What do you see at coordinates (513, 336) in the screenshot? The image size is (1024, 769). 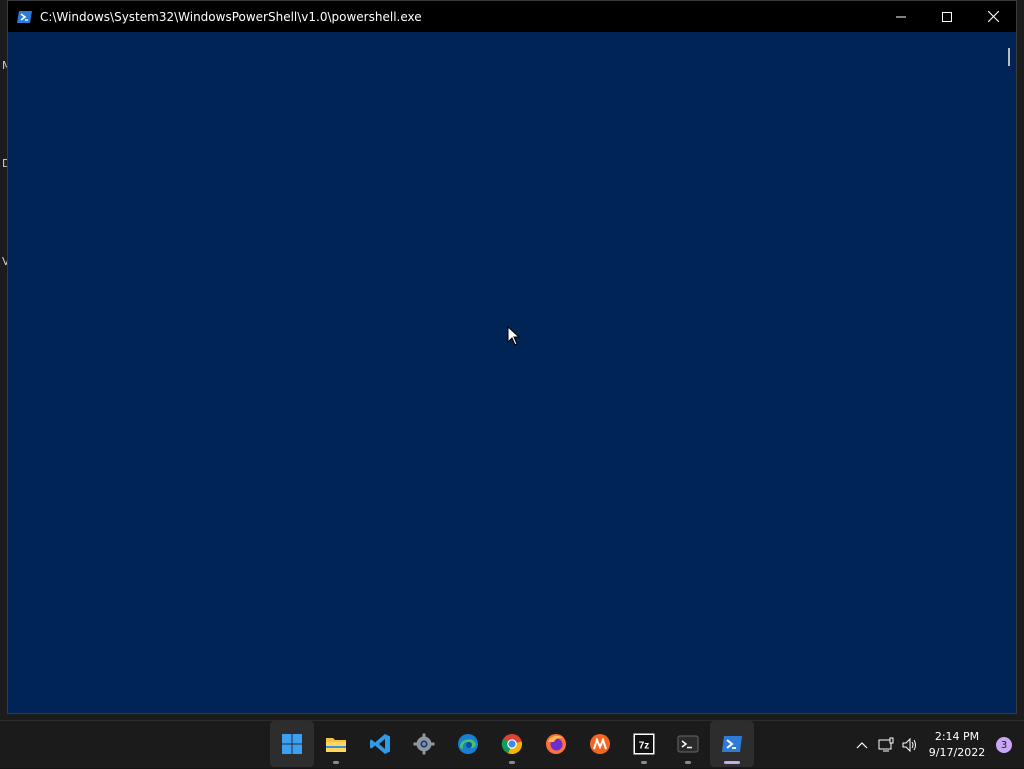 I see `mouse-cursor-icon` at bounding box center [513, 336].